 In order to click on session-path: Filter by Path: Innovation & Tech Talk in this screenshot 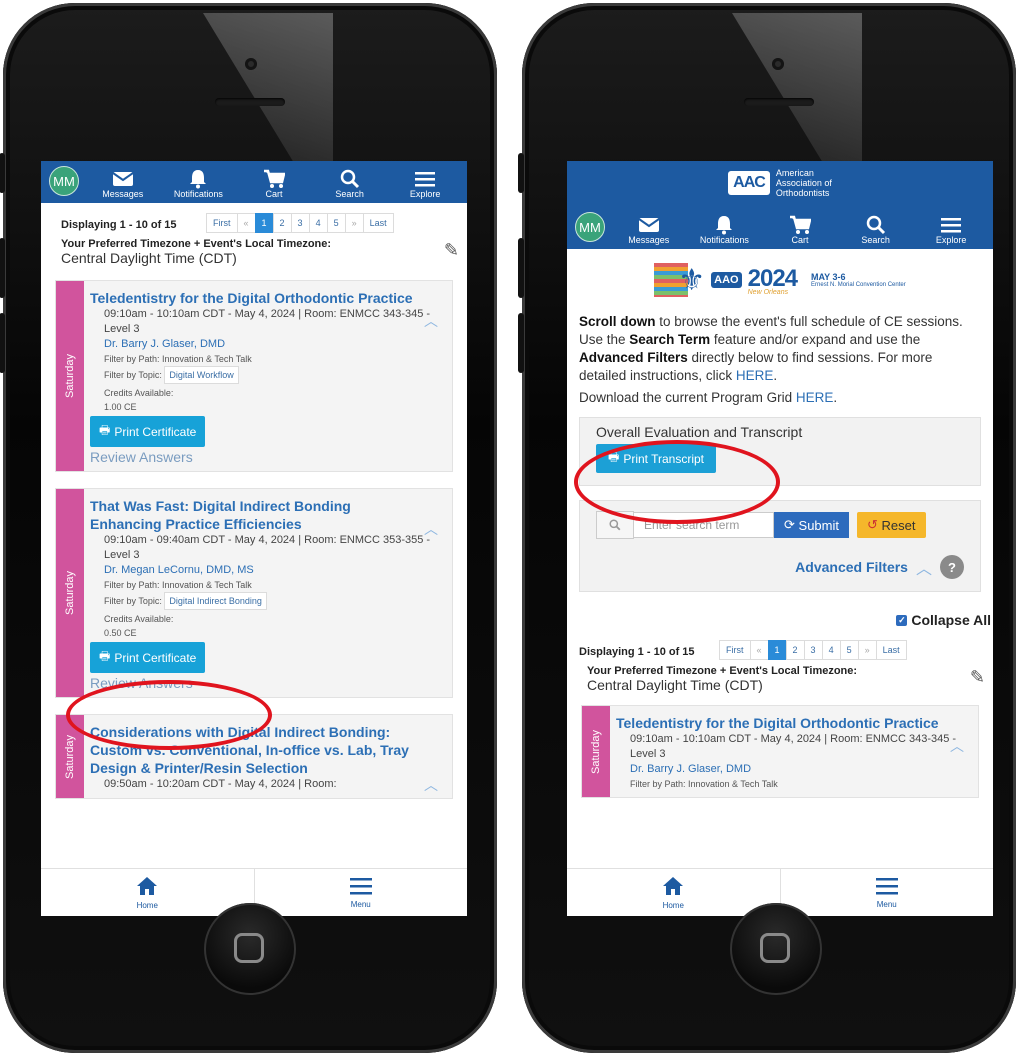, I will do `click(178, 585)`.